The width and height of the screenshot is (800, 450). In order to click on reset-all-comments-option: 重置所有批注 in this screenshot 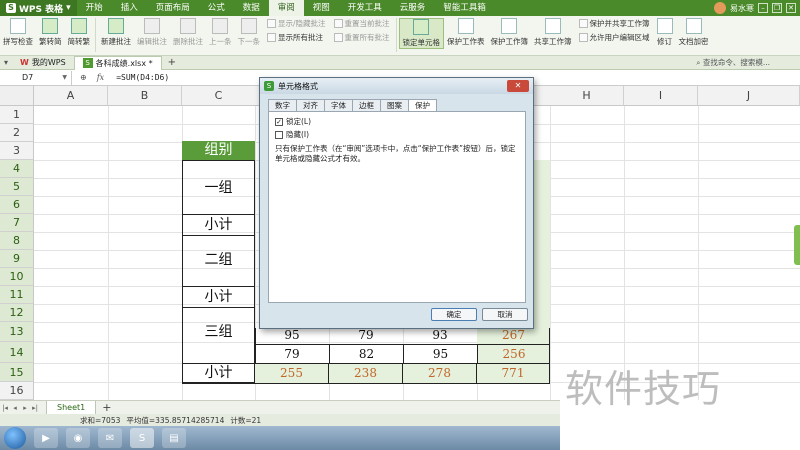, I will do `click(361, 37)`.